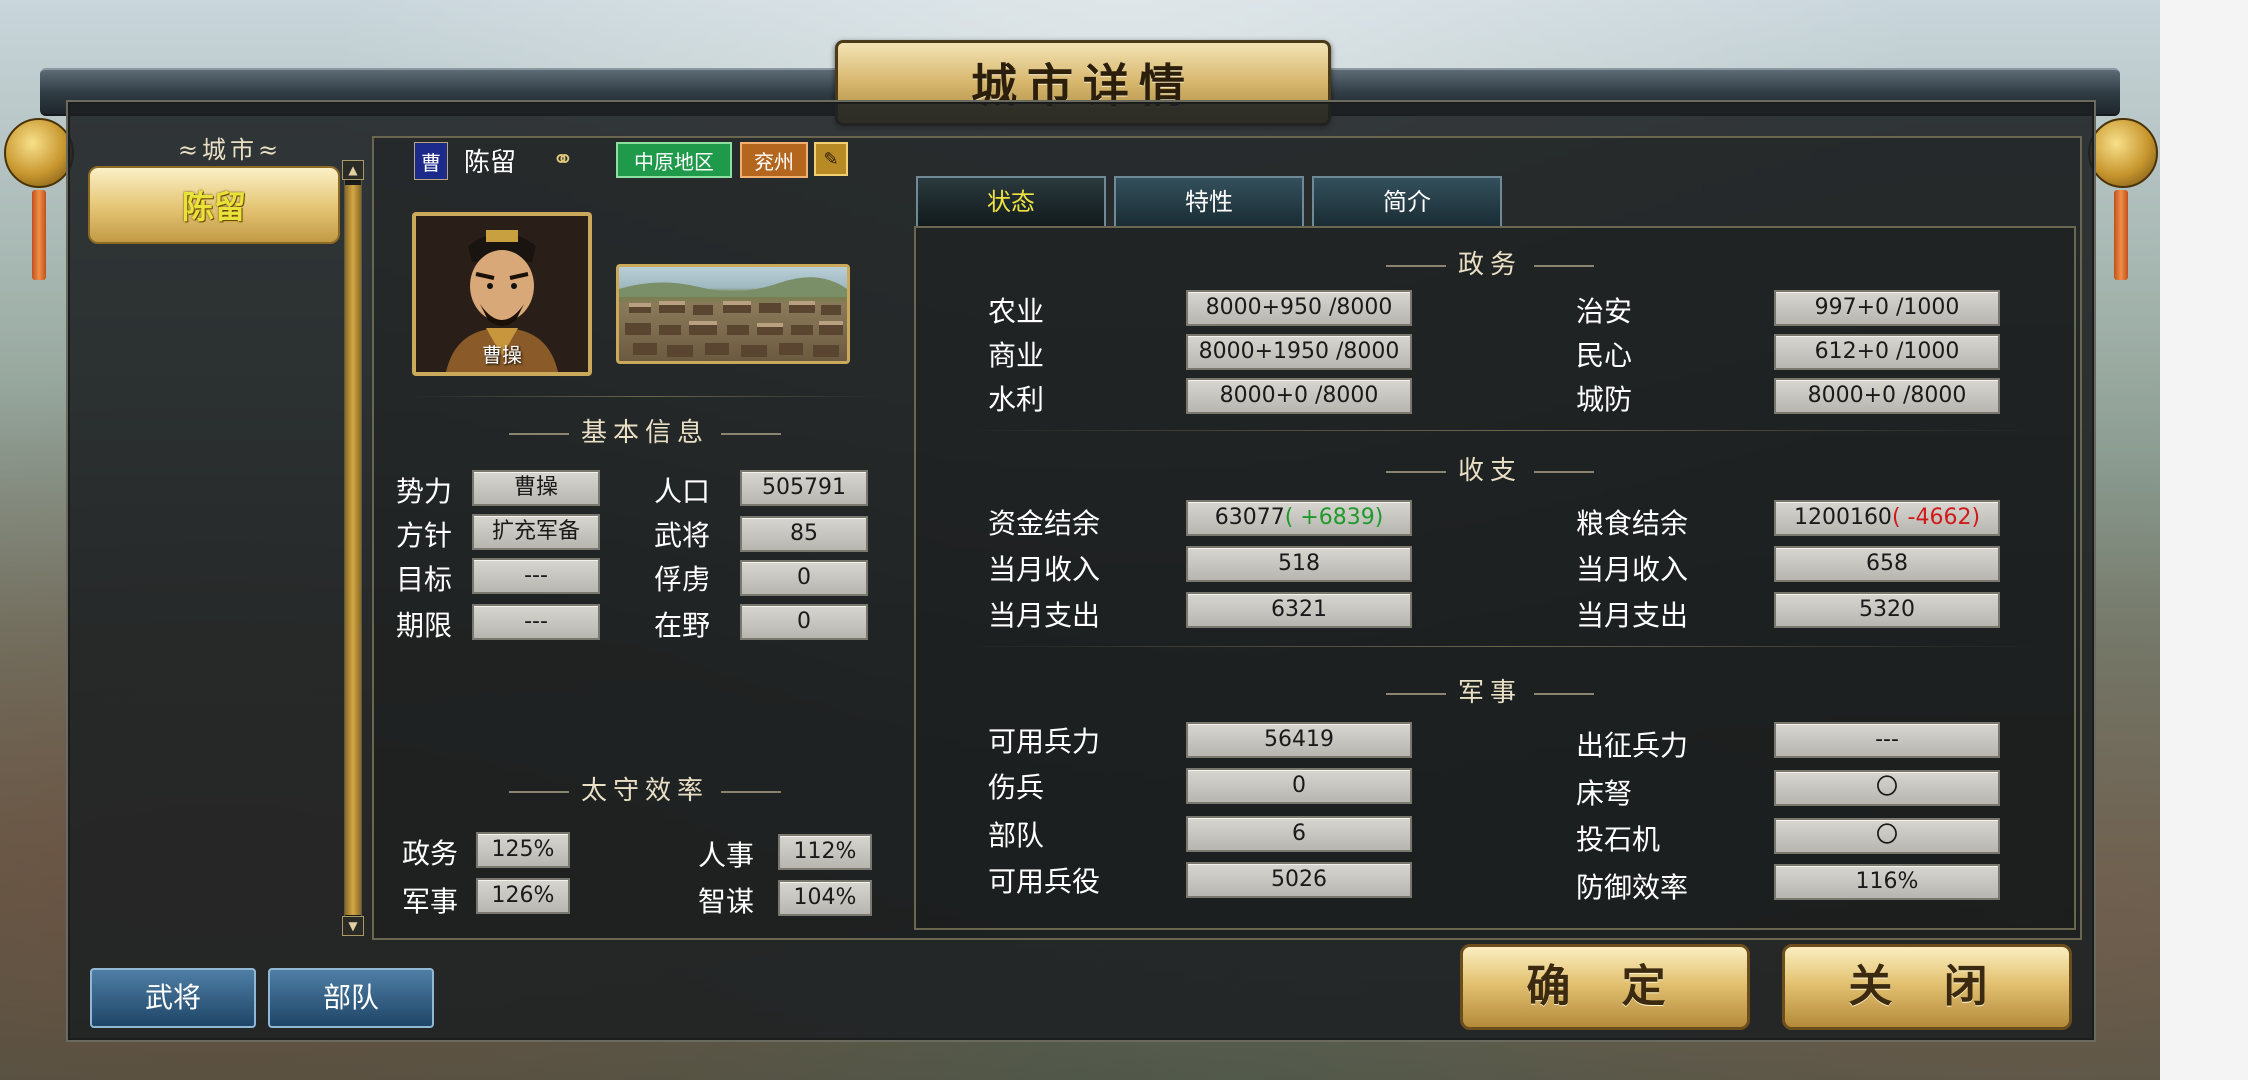 The width and height of the screenshot is (2248, 1080). I want to click on city-list-scrollbar, so click(353, 550).